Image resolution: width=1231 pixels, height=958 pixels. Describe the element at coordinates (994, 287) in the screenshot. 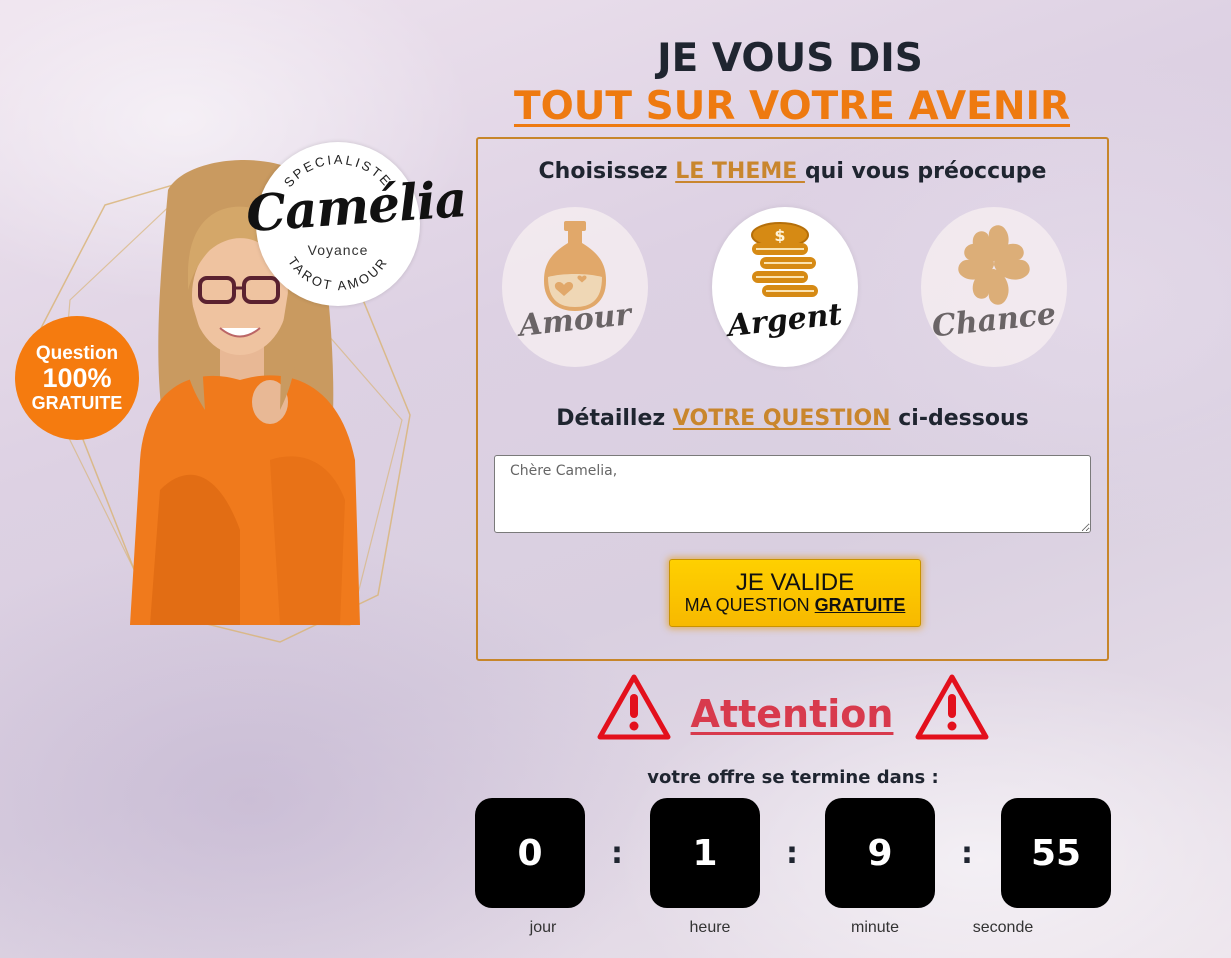

I see `theme-option-chance: Chance` at that location.